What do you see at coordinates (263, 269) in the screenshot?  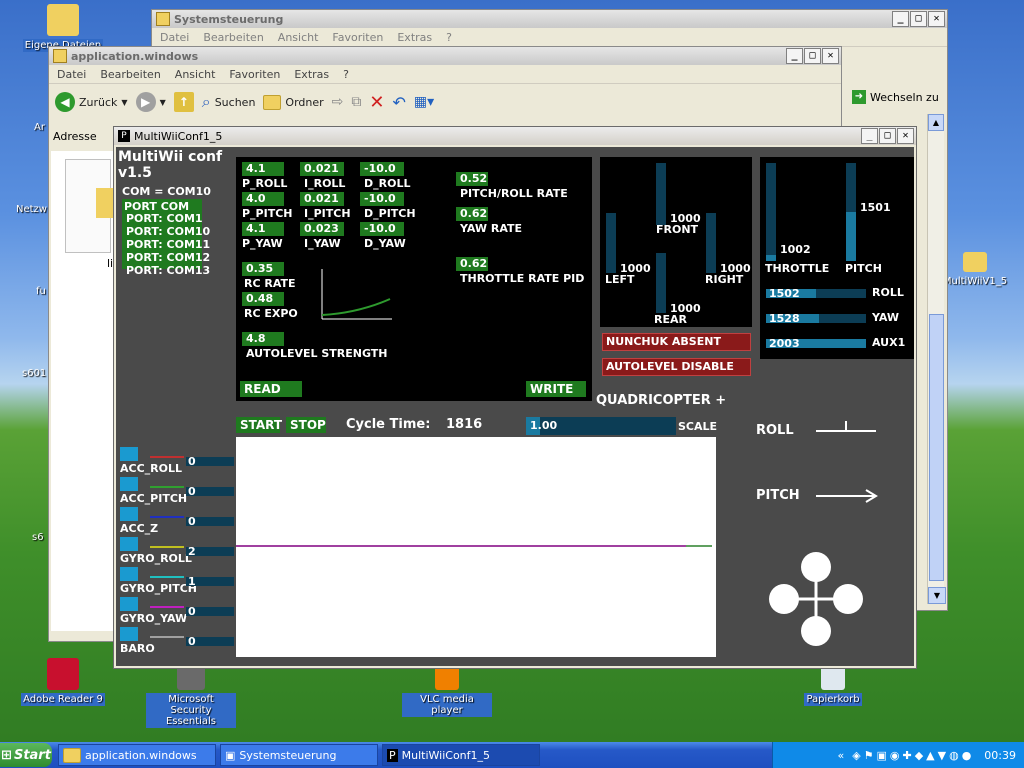 I see `rc-rate-value: 0.35` at bounding box center [263, 269].